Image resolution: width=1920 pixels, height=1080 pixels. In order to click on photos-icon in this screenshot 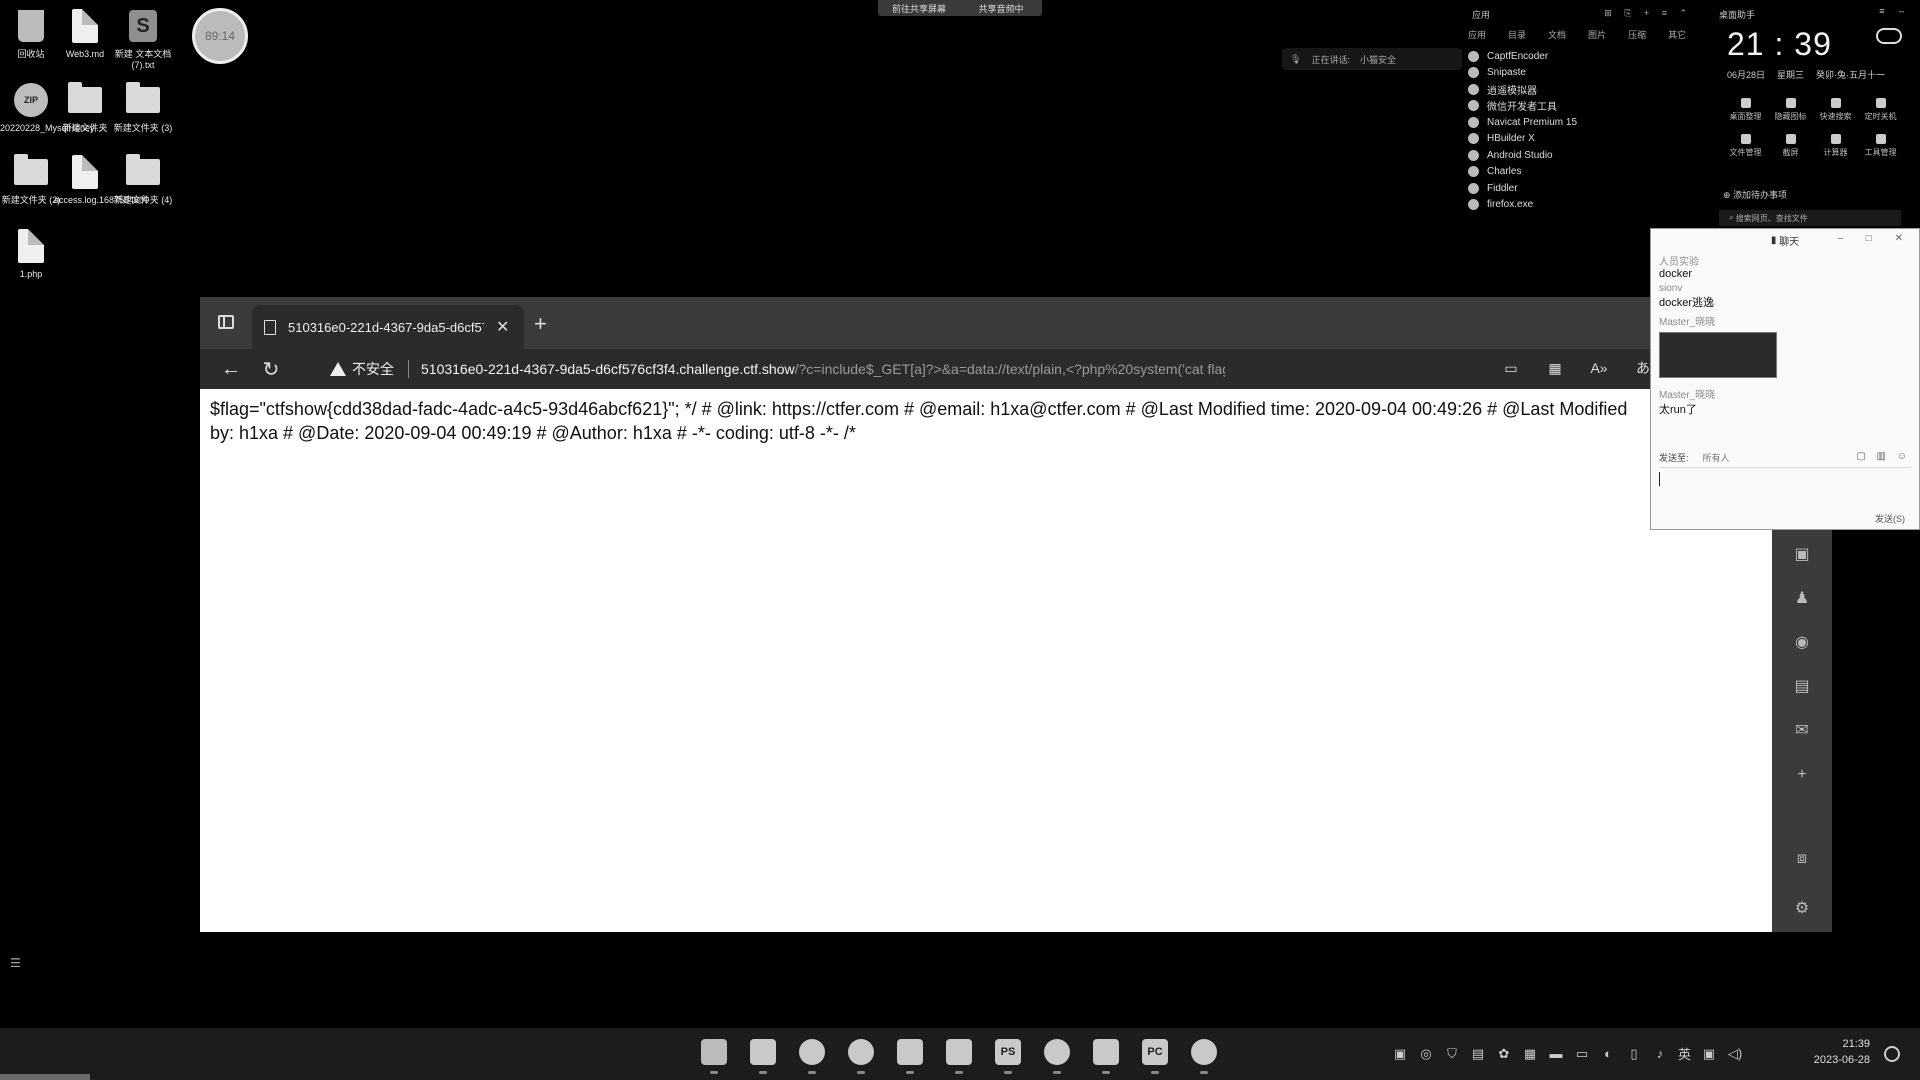, I will do `click(959, 1055)`.